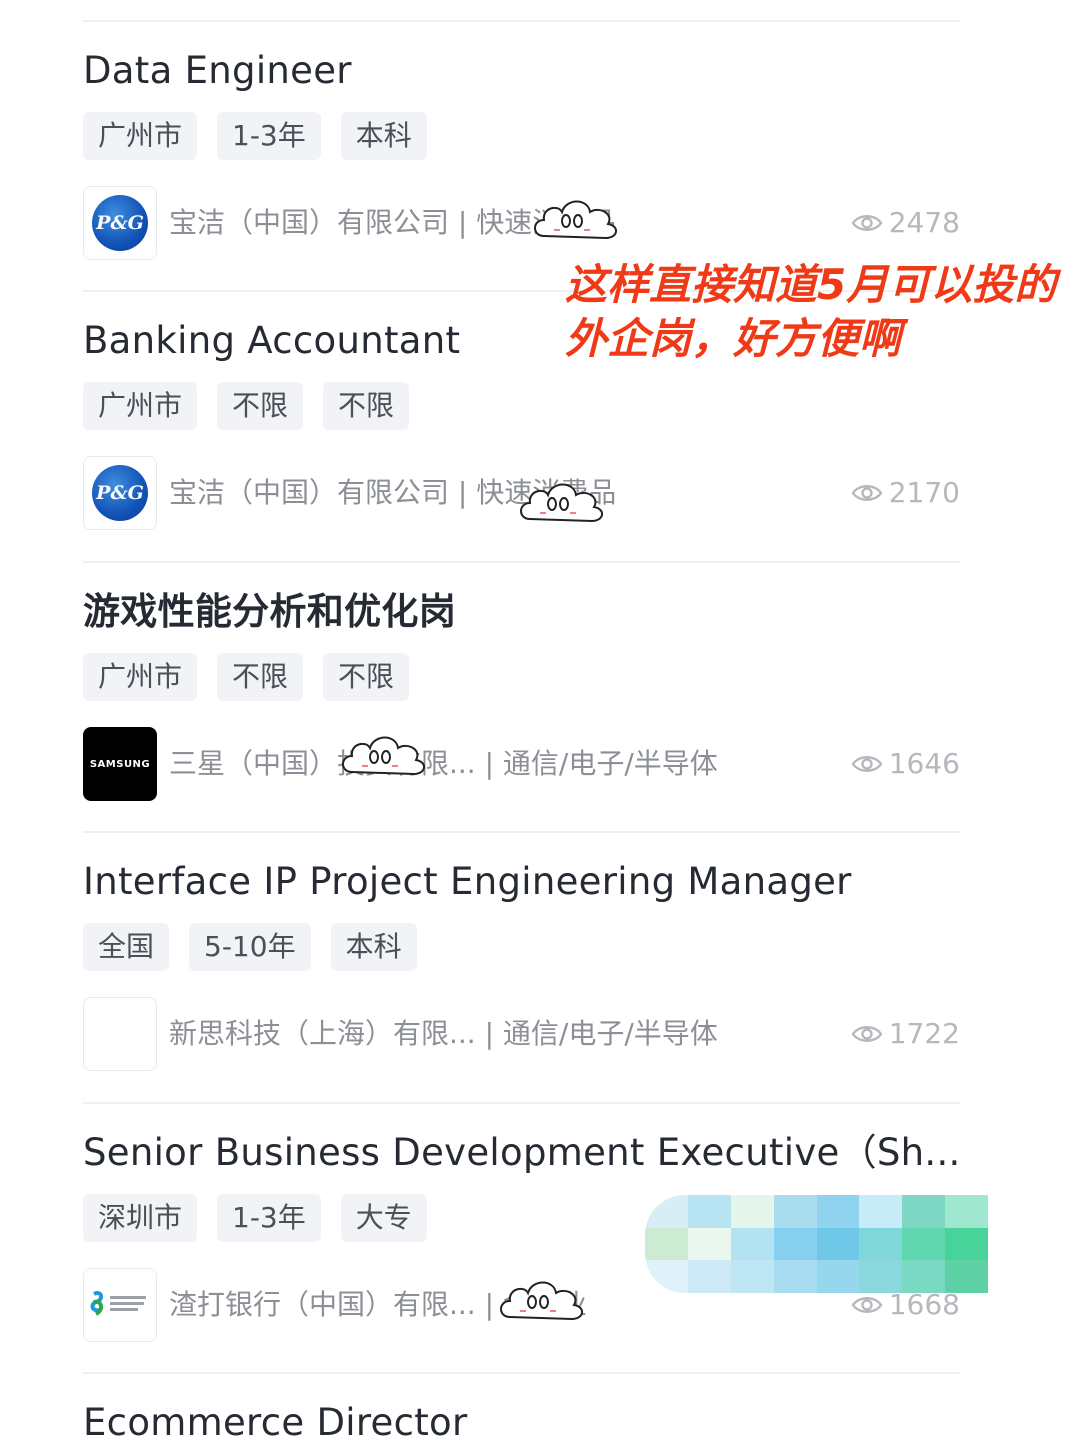 This screenshot has width=1080, height=1446. I want to click on company-row: 新思科技（上海）有限... | 通信/电子/半导体 1722, so click(533, 1034).